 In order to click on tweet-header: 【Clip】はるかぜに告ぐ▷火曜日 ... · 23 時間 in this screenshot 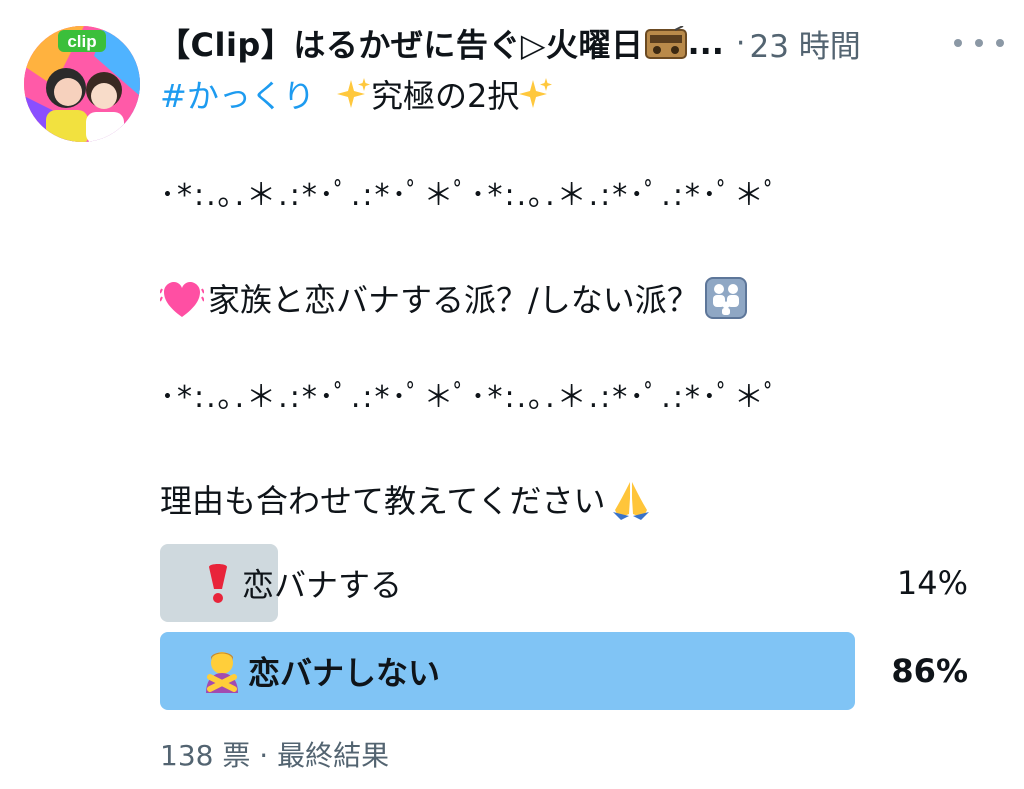, I will do `click(509, 43)`.